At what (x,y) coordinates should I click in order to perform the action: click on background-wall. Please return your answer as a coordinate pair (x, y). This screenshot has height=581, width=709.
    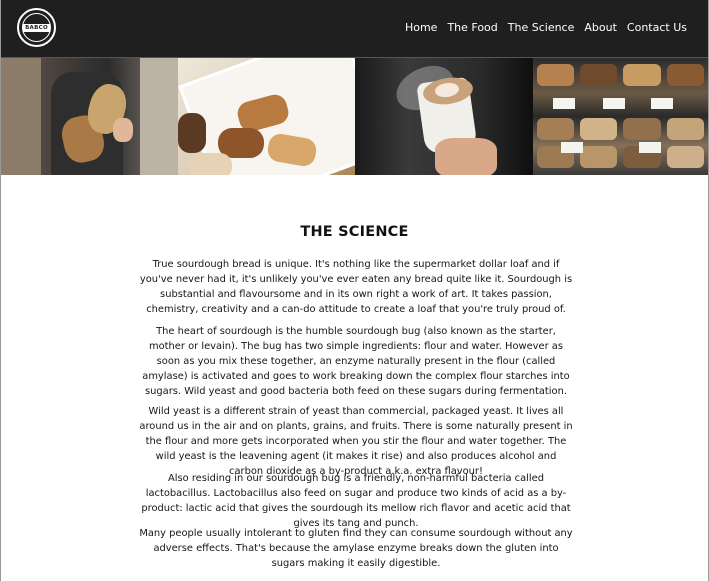
    Looking at the image, I should click on (158, 116).